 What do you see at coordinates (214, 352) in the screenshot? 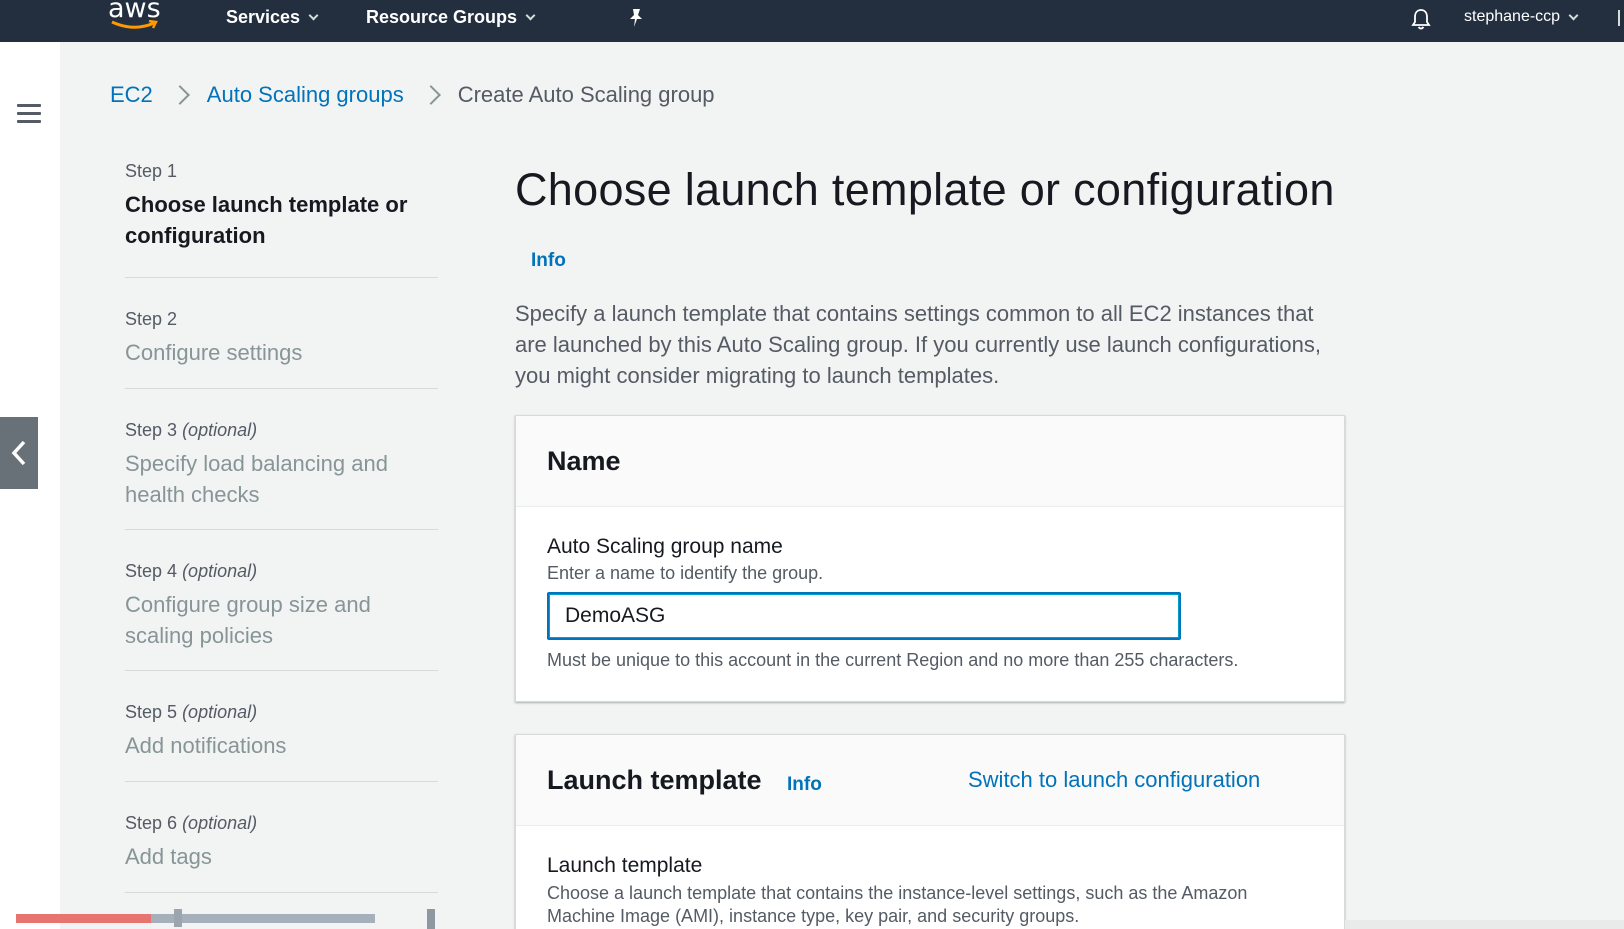
I see `step-title: Configure settings` at bounding box center [214, 352].